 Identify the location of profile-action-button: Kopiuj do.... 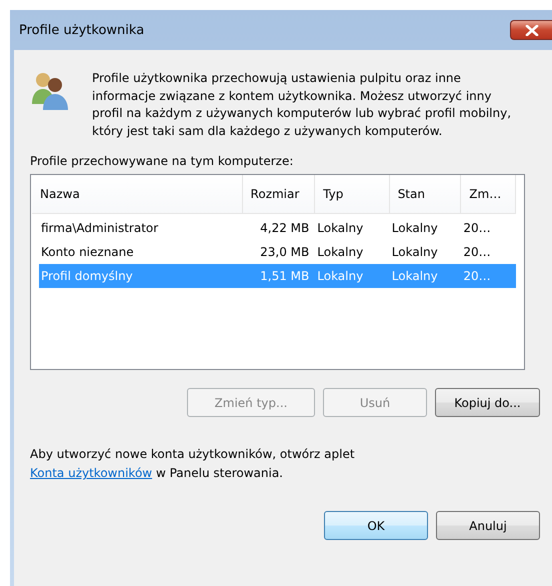
(487, 402).